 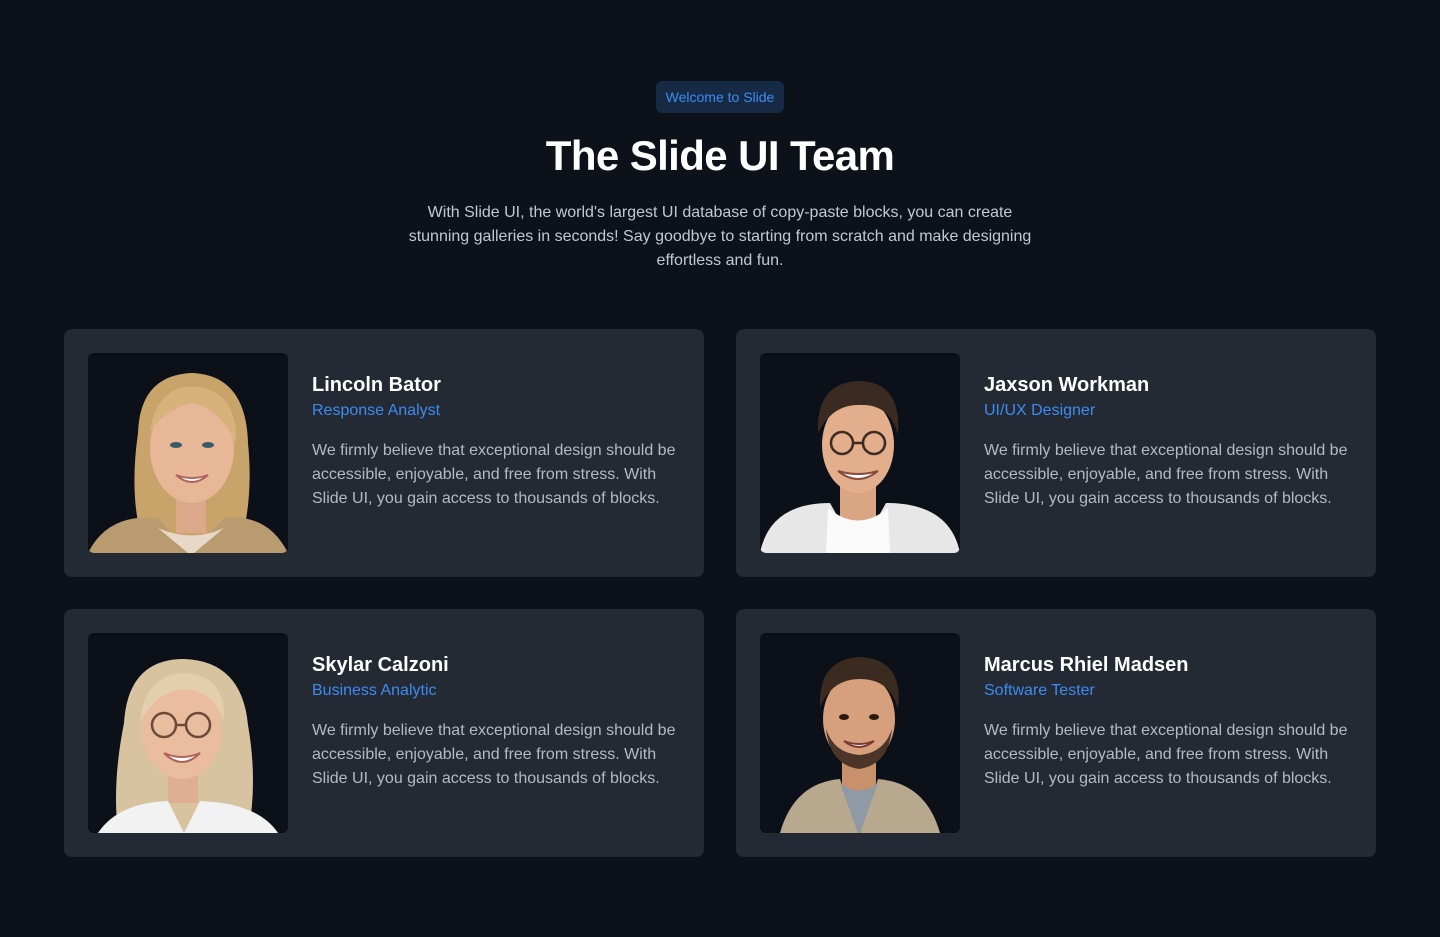 What do you see at coordinates (376, 385) in the screenshot?
I see `team-member-name: Lincoln Bator` at bounding box center [376, 385].